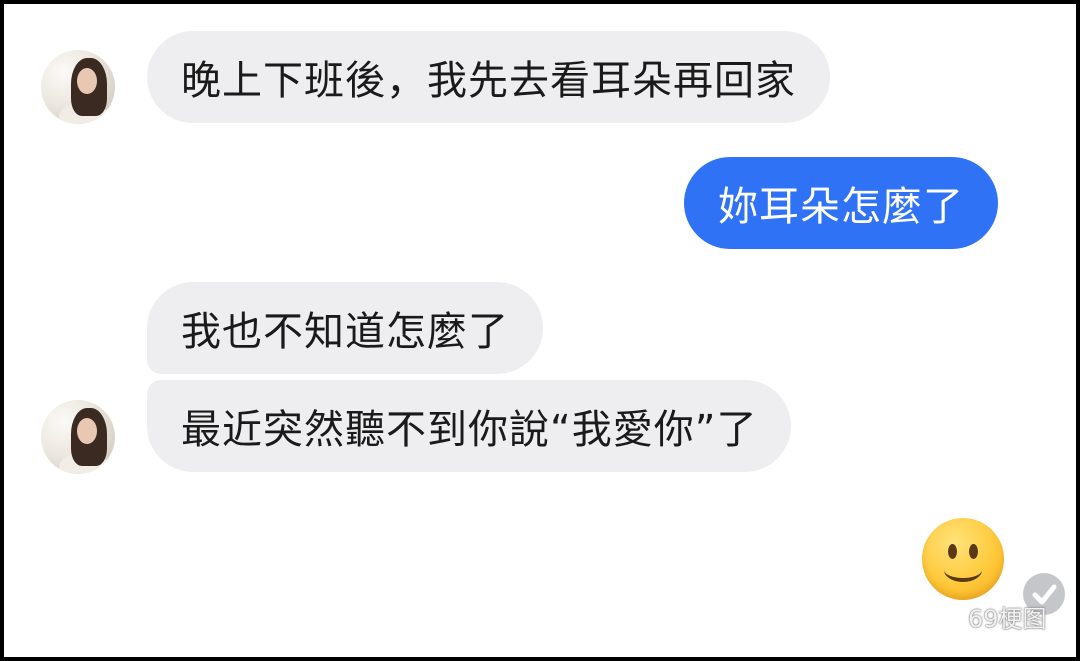 The width and height of the screenshot is (1080, 661). I want to click on message-bubble-outgoing: 妳耳朵怎麼了, so click(841, 203).